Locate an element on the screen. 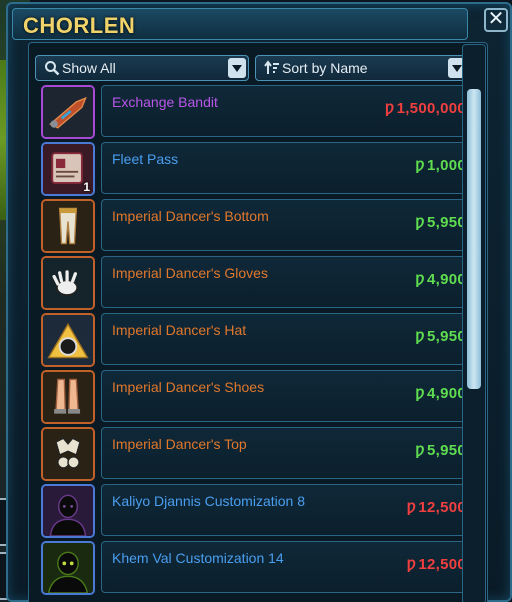 This screenshot has height=602, width=512. chevron-down-icon is located at coordinates (237, 68).